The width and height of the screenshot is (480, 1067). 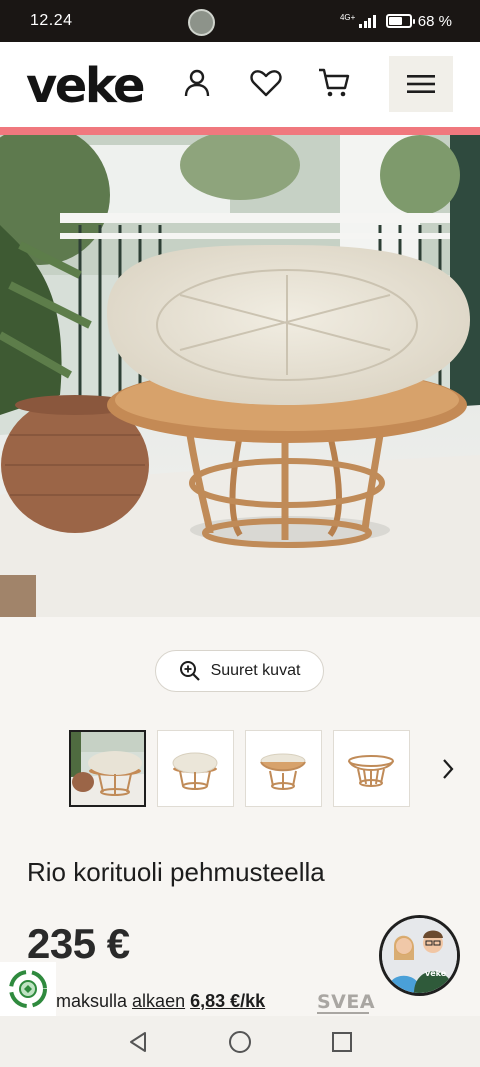 What do you see at coordinates (240, 131) in the screenshot?
I see `header-accent-bar` at bounding box center [240, 131].